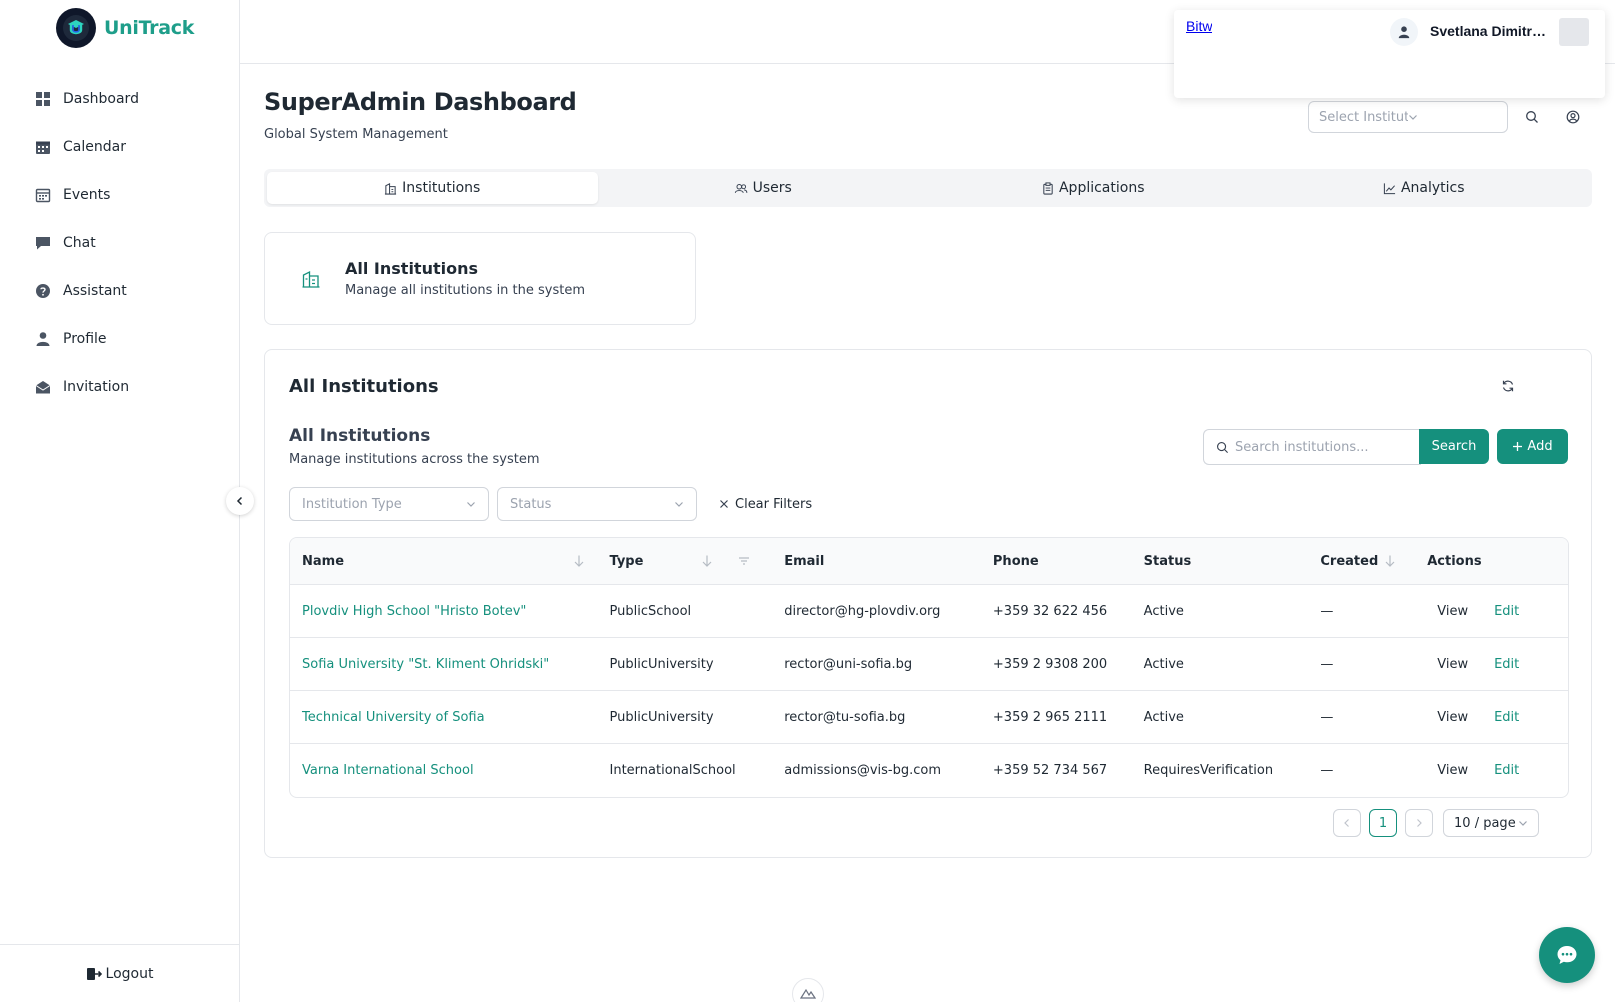 Image resolution: width=1615 pixels, height=1002 pixels. What do you see at coordinates (352, 504) in the screenshot?
I see `filter-placeholder: Institution Type` at bounding box center [352, 504].